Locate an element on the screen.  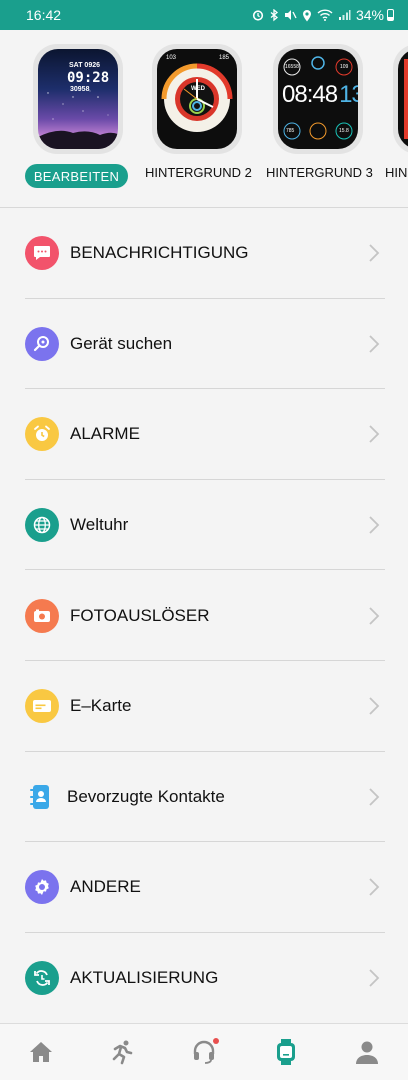
face3-stat-tl: 16558 is located at coordinates (292, 67).